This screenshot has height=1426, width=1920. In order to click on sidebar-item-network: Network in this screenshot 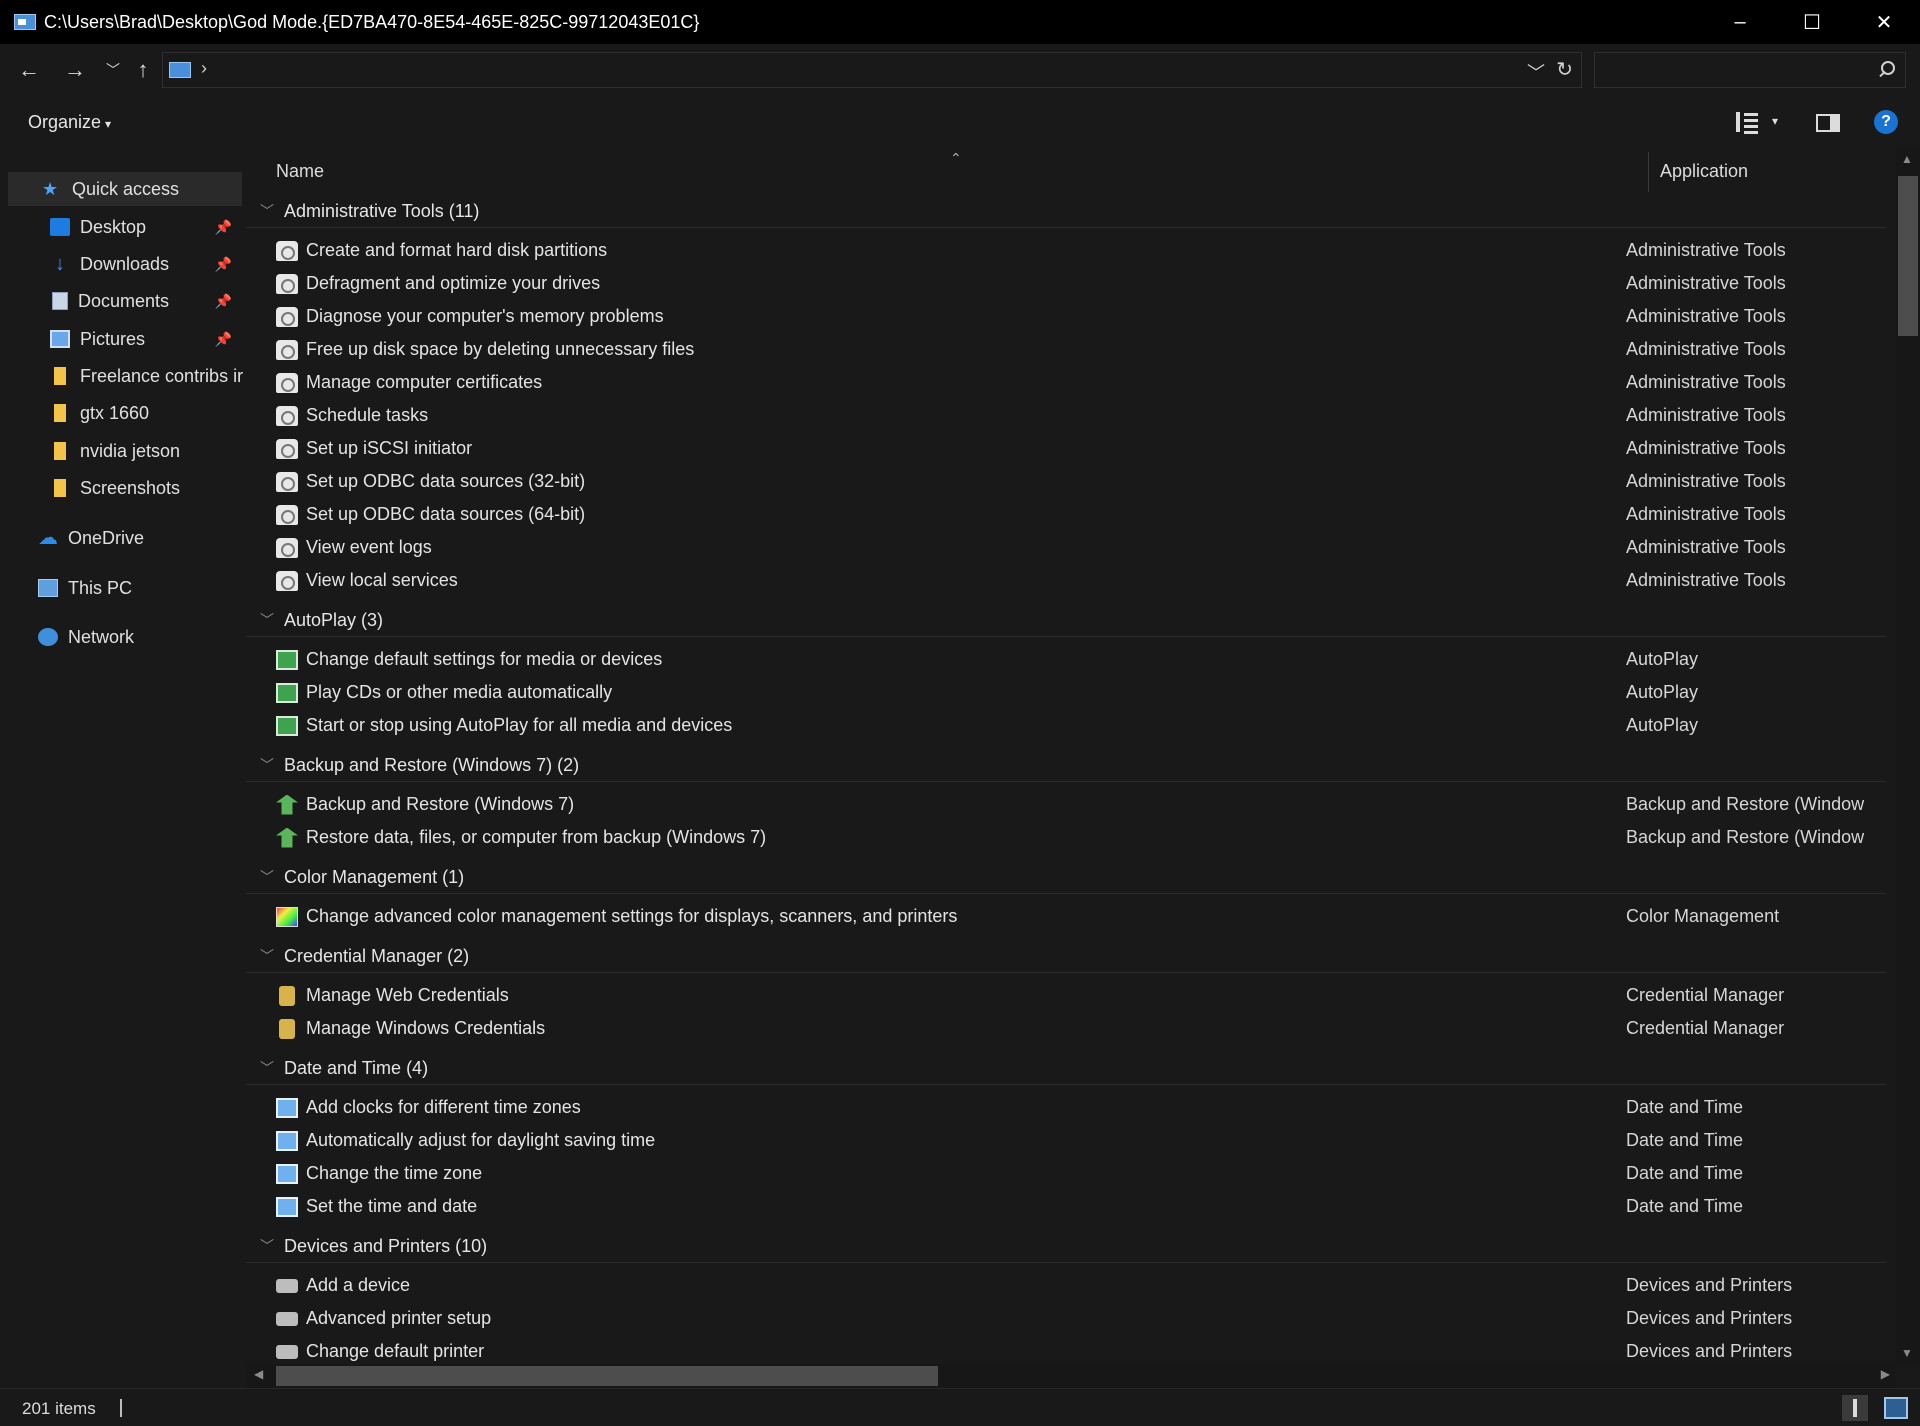, I will do `click(123, 637)`.